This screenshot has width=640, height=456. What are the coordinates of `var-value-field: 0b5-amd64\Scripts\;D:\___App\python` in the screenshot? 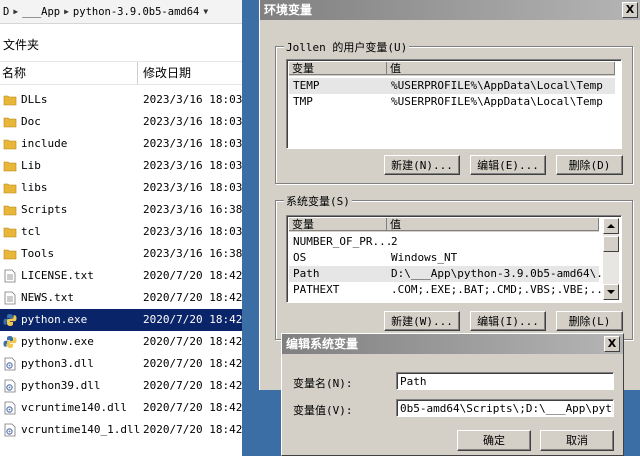 It's located at (505, 408).